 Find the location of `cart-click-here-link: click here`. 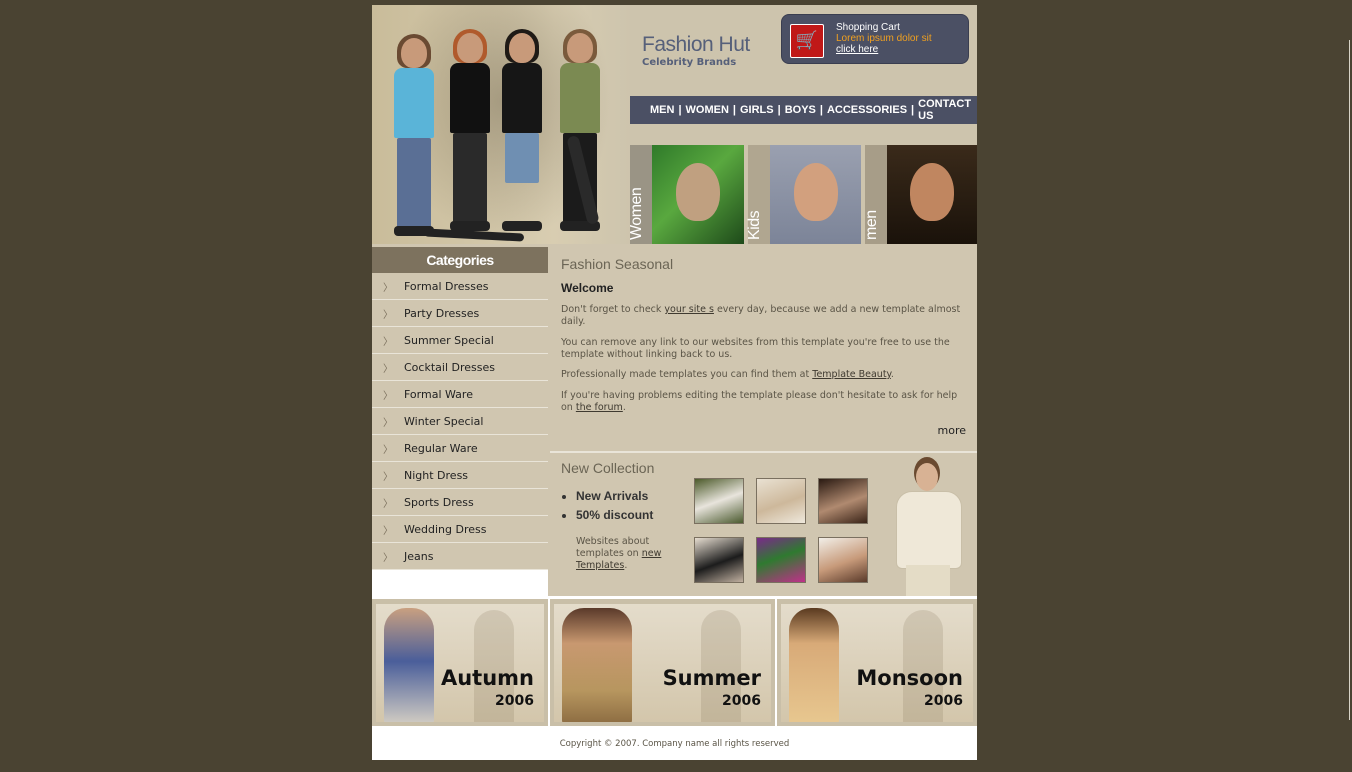

cart-click-here-link: click here is located at coordinates (857, 49).